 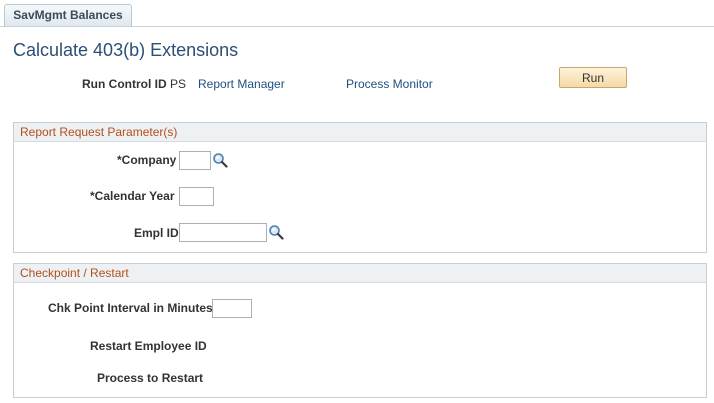 I want to click on tab-savmgmt-balances: SavMgmt Balances, so click(x=68, y=15).